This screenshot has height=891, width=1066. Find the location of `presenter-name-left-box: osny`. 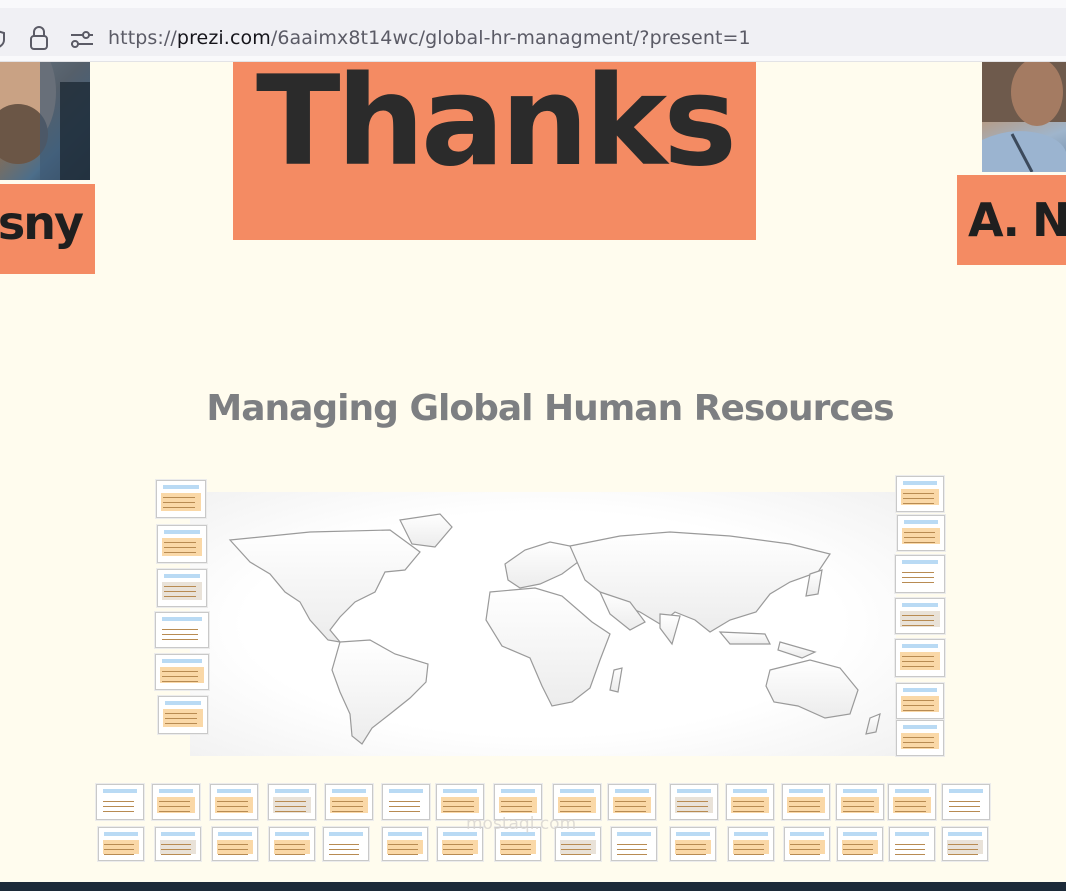

presenter-name-left-box: osny is located at coordinates (47, 229).